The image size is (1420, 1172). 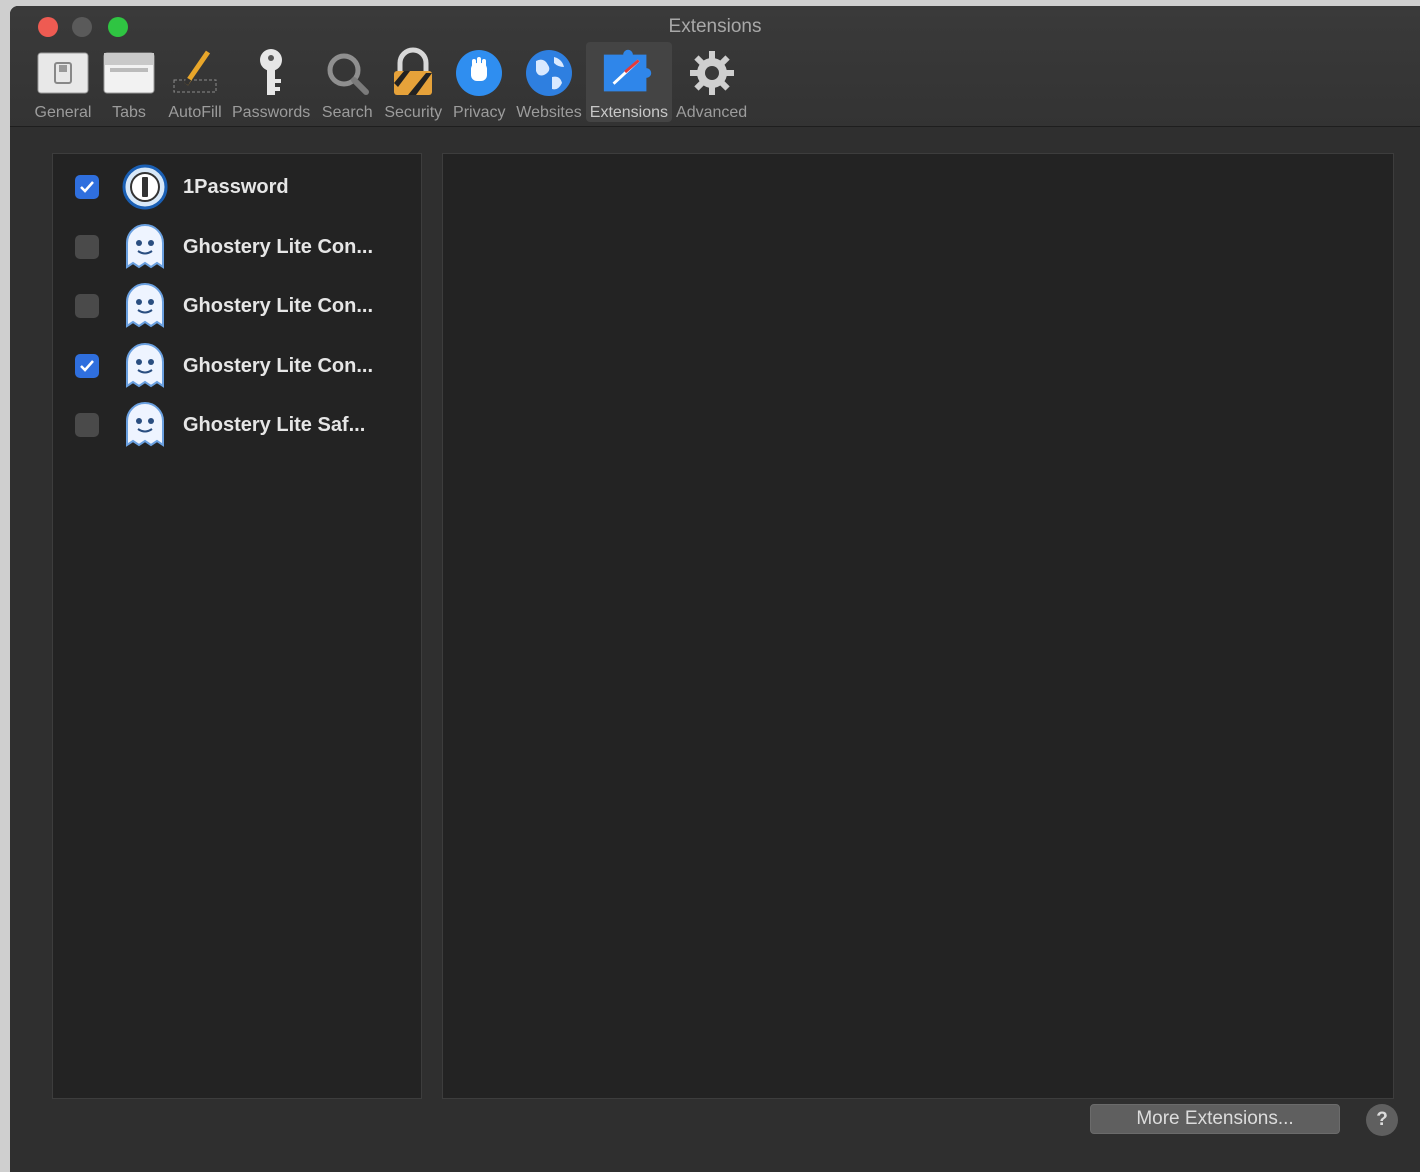 I want to click on tab-tabs-label: Tabs, so click(x=129, y=112).